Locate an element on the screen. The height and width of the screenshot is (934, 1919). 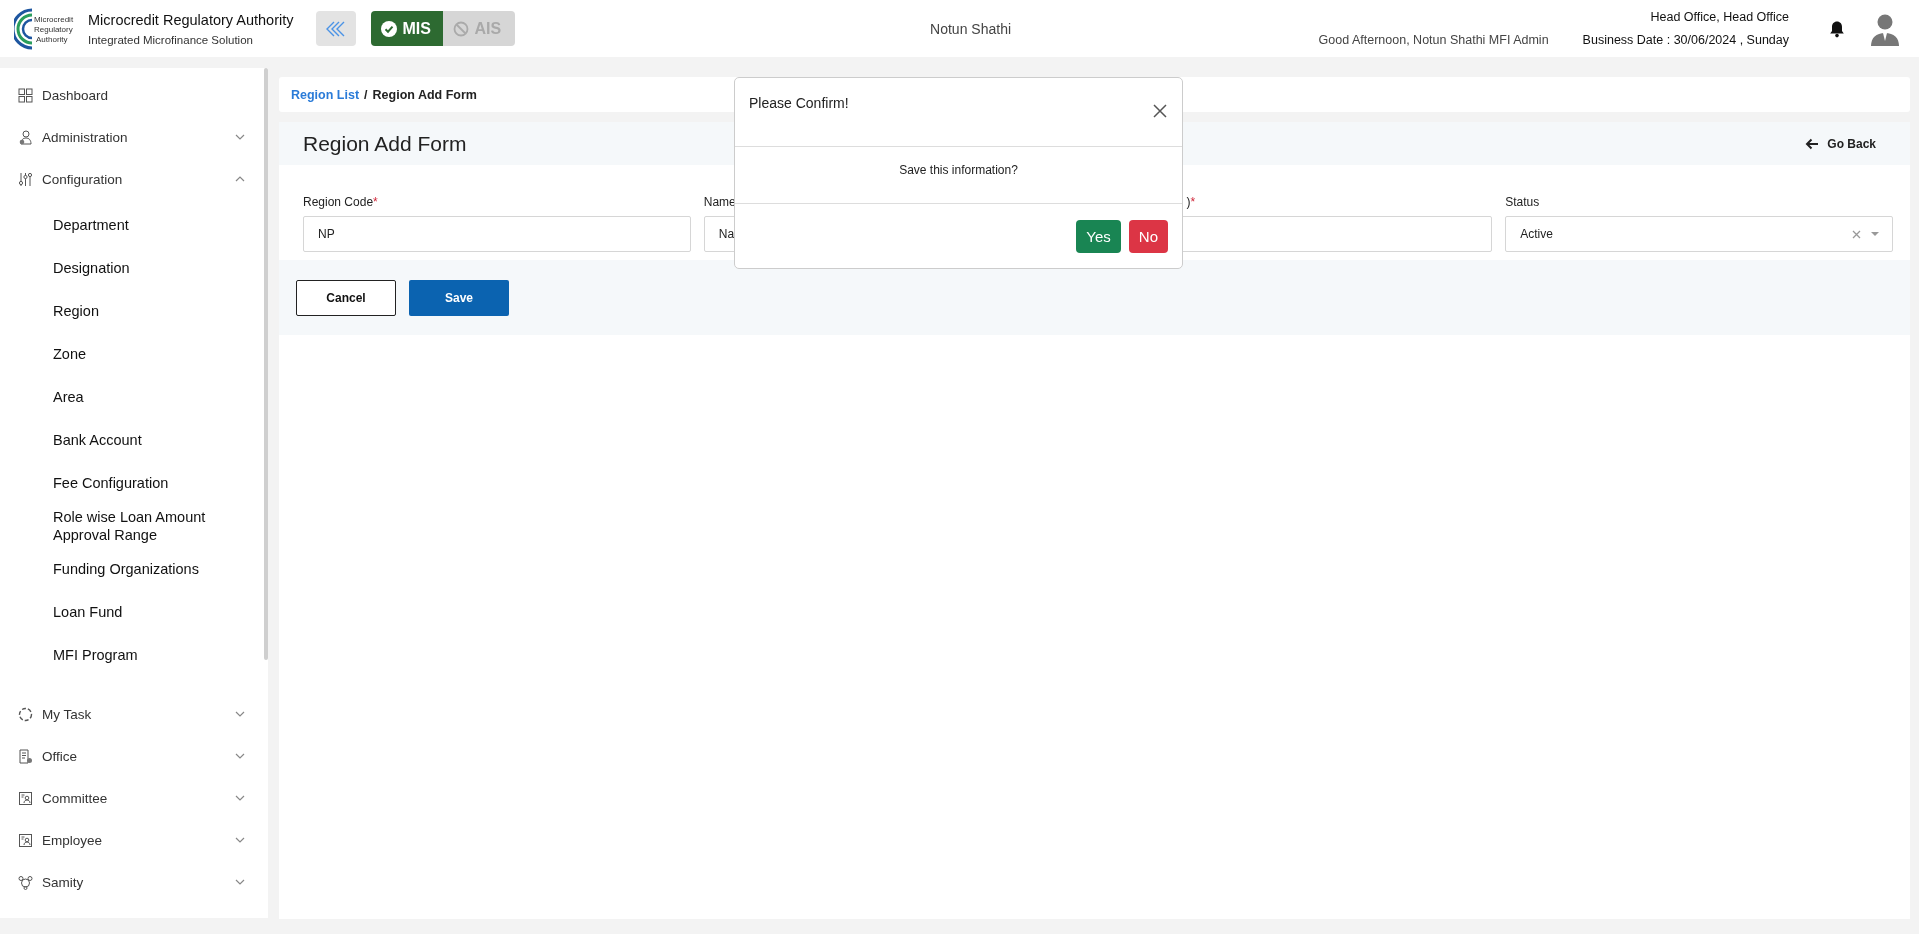
breadcrumb-current: Region Add Form is located at coordinates (424, 94).